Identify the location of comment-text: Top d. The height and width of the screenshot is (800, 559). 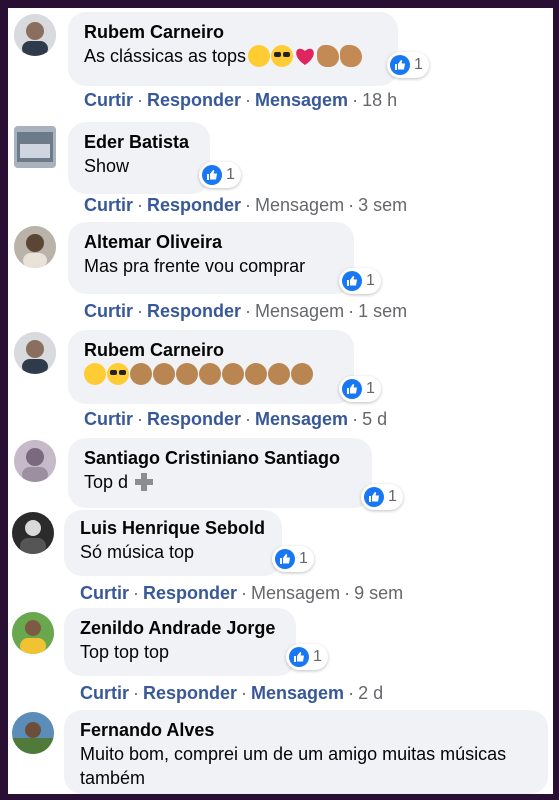
(221, 482).